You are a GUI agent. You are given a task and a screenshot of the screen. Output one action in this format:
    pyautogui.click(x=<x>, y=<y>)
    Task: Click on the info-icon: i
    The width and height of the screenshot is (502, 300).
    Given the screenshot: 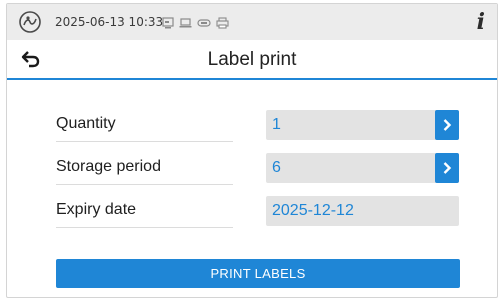 What is the action you would take?
    pyautogui.click(x=481, y=22)
    